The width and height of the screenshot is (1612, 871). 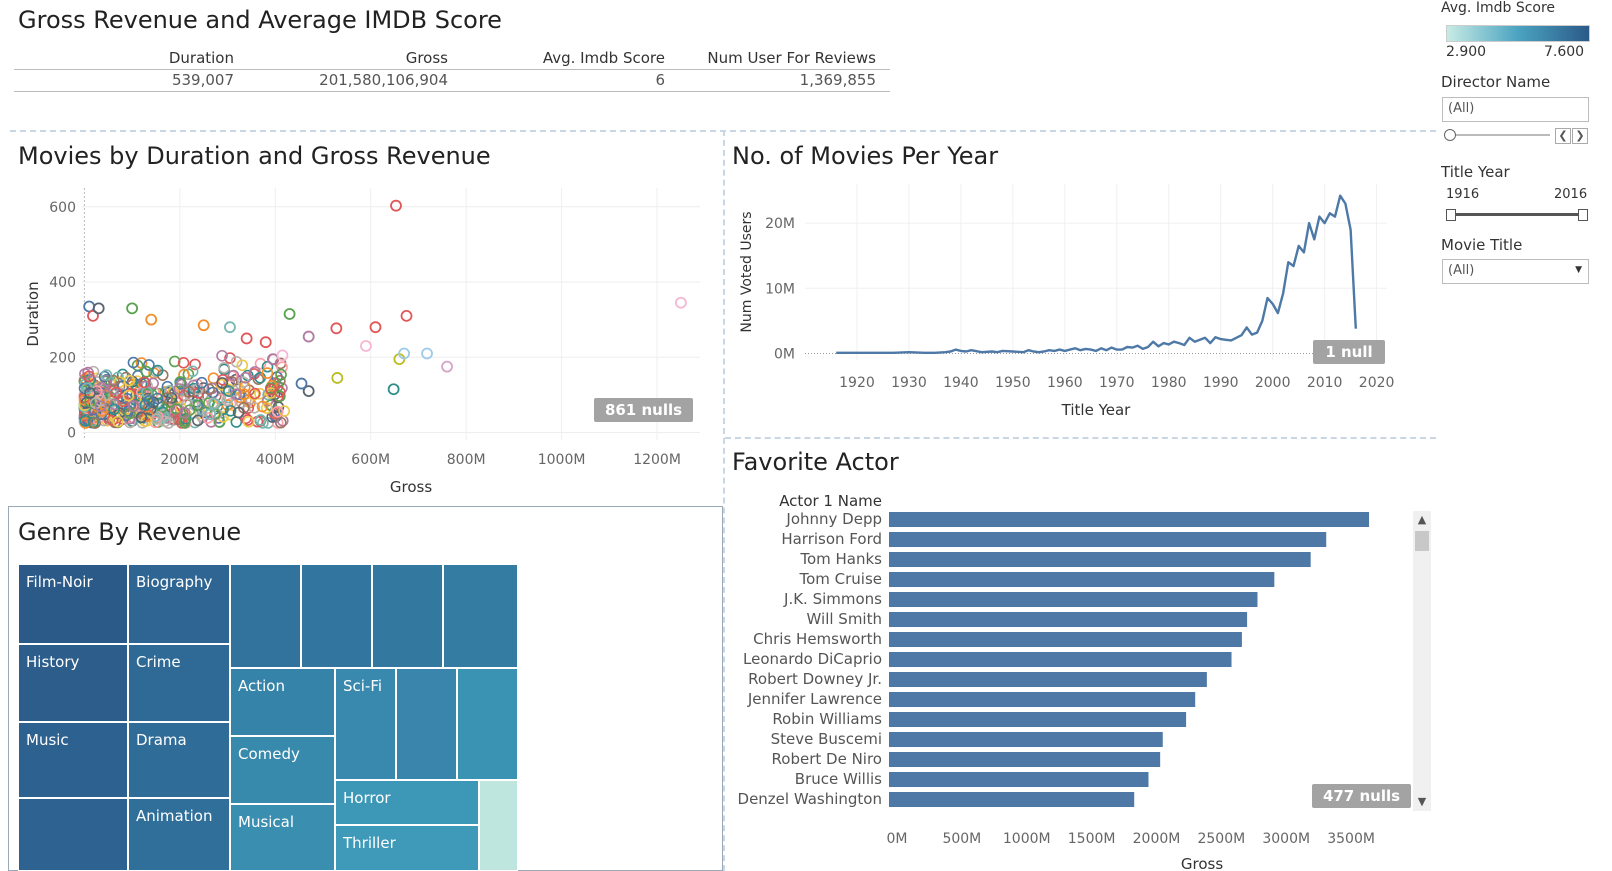 What do you see at coordinates (1583, 215) in the screenshot?
I see `year-slider-max-handle` at bounding box center [1583, 215].